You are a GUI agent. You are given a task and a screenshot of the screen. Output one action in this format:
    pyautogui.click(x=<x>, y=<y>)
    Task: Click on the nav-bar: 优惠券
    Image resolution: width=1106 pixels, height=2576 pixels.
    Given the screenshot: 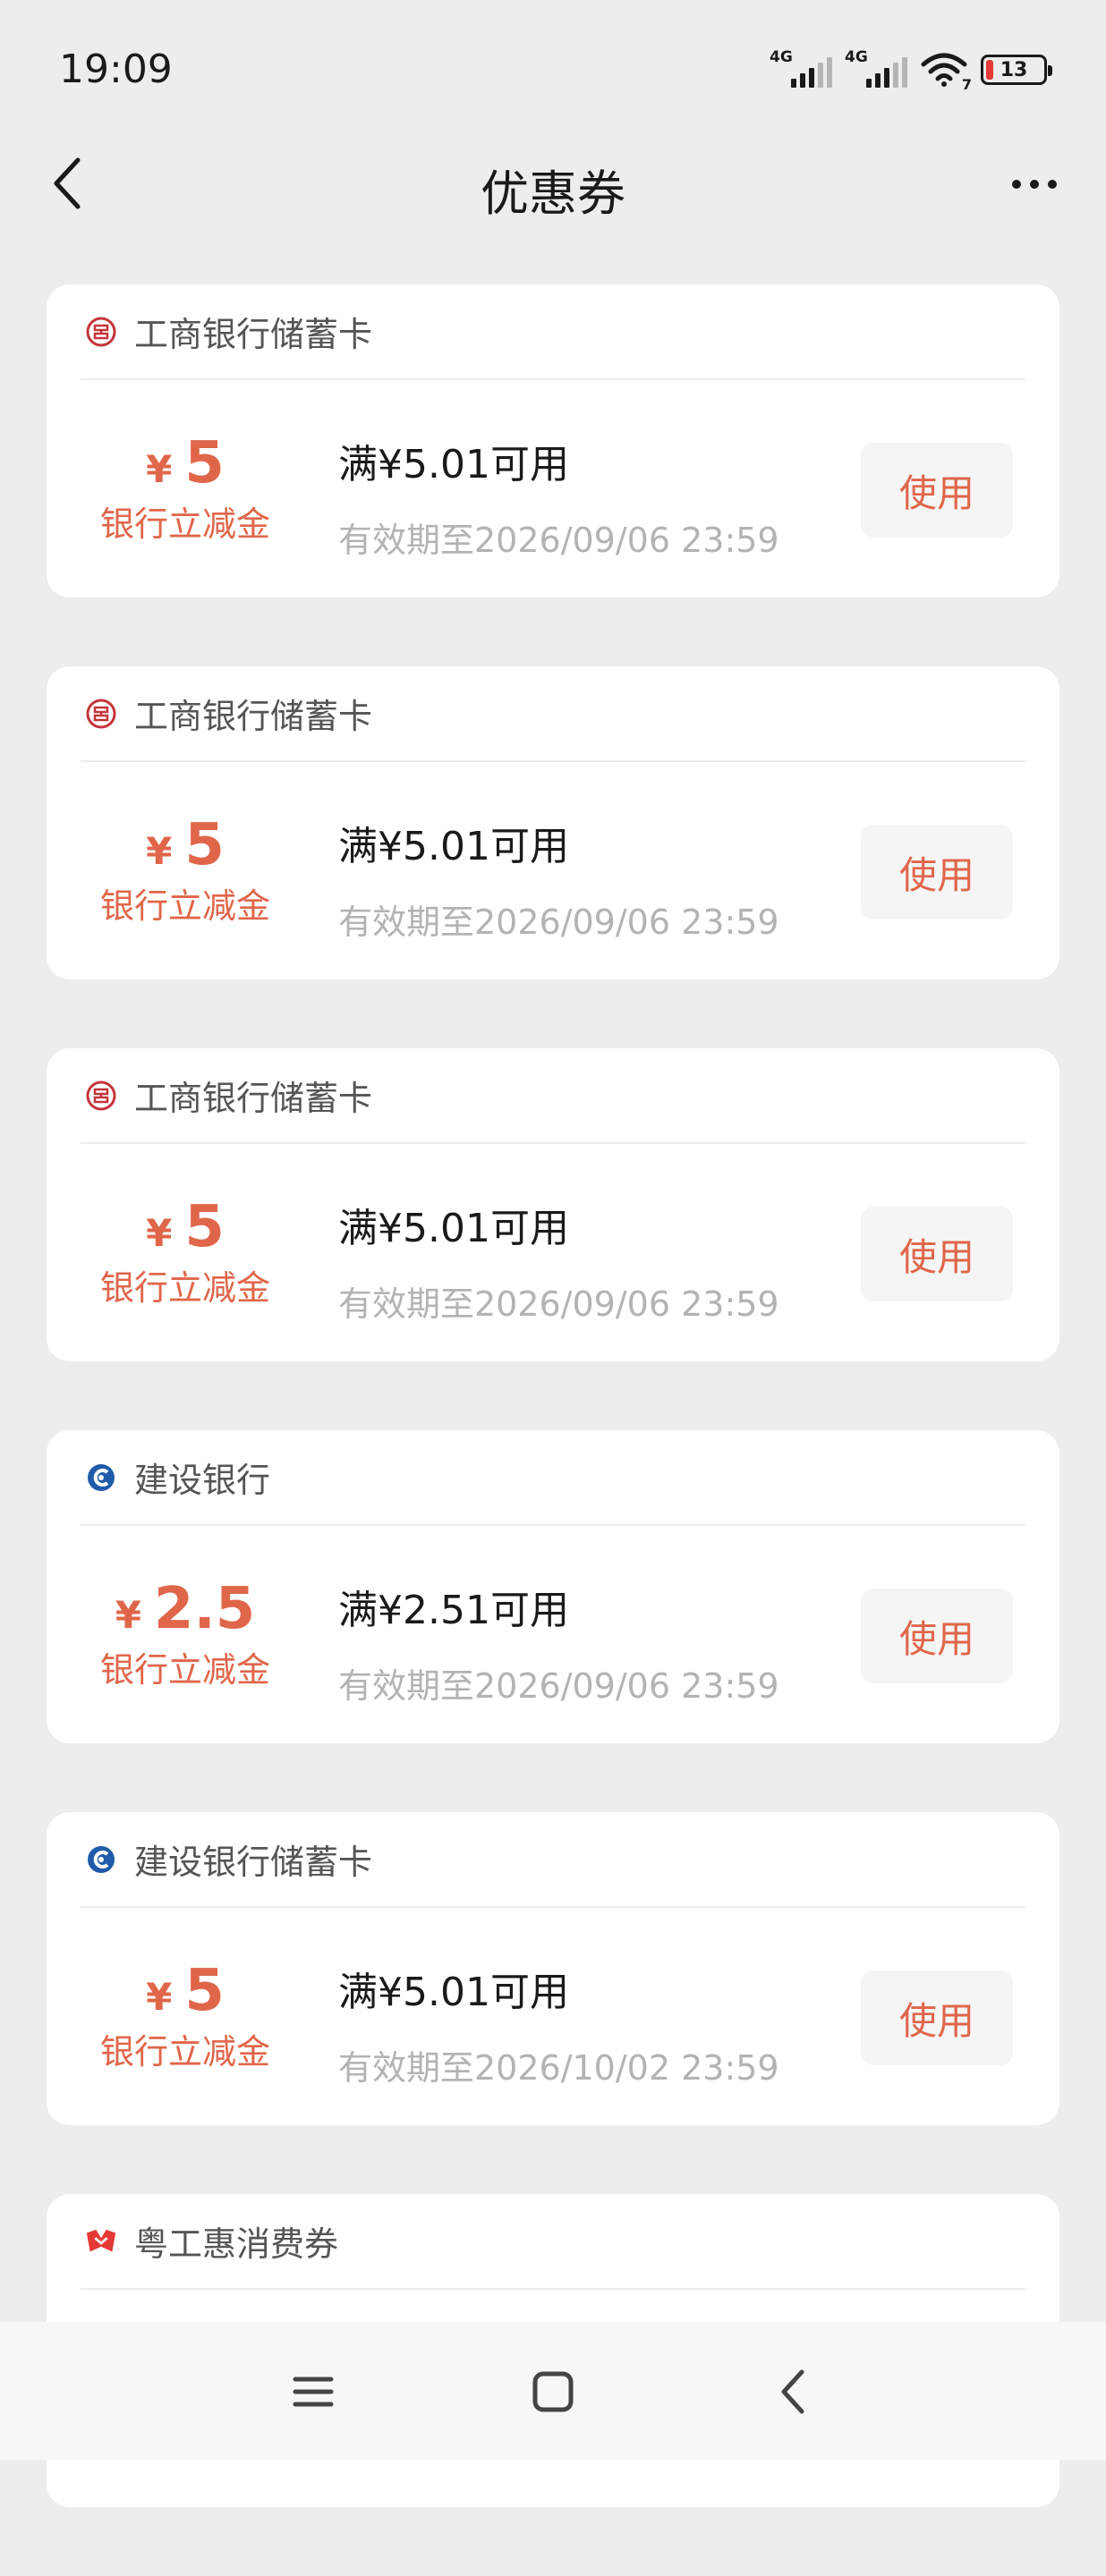 What is the action you would take?
    pyautogui.click(x=553, y=188)
    